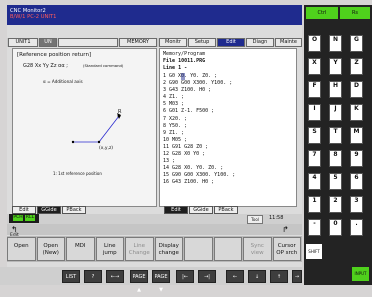 This screenshot has height=297, width=372. What do you see at coordinates (235, 276) in the screenshot?
I see `bottom-key-8: ←` at bounding box center [235, 276].